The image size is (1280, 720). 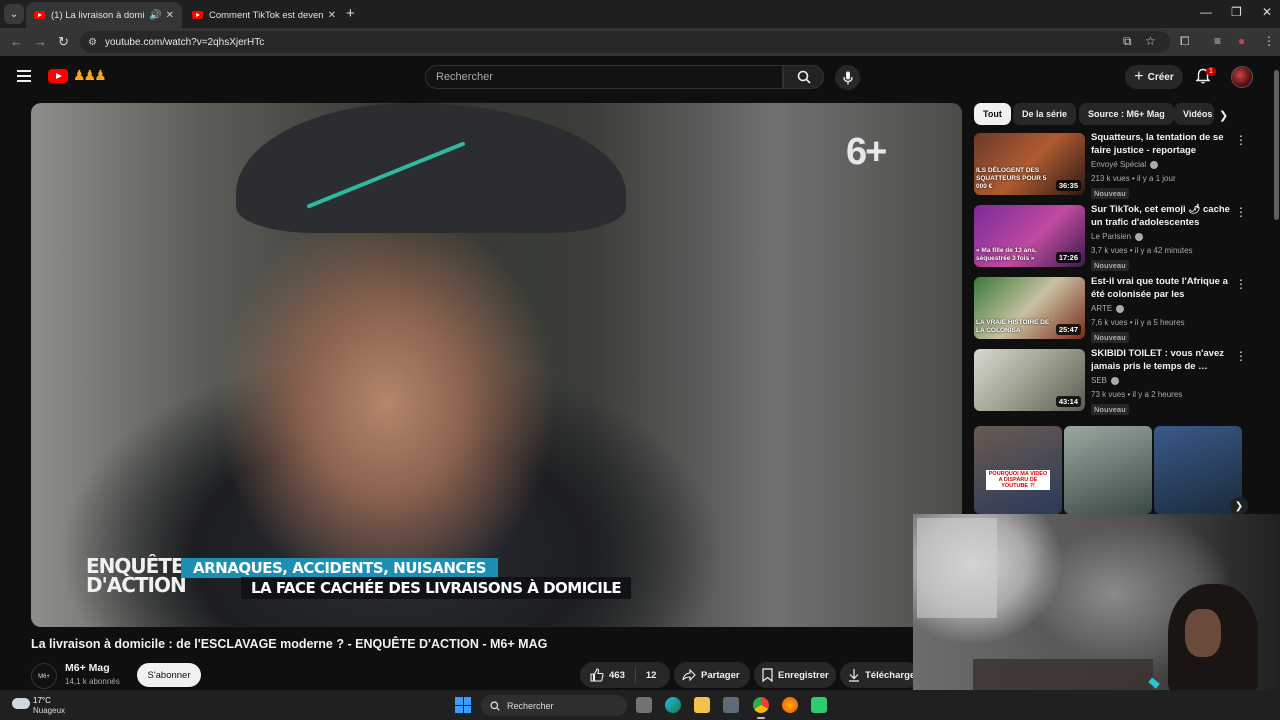 I want to click on share-button: Partager, so click(x=712, y=675).